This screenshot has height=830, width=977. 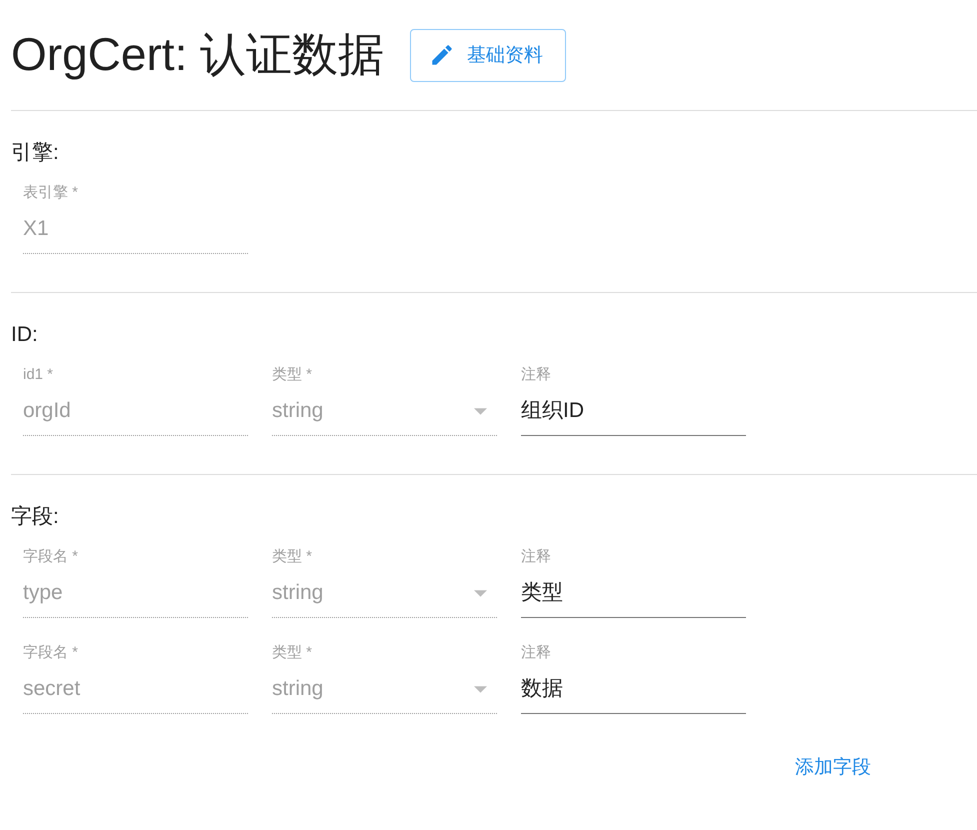 What do you see at coordinates (25, 335) in the screenshot?
I see `section-heading: ID:` at bounding box center [25, 335].